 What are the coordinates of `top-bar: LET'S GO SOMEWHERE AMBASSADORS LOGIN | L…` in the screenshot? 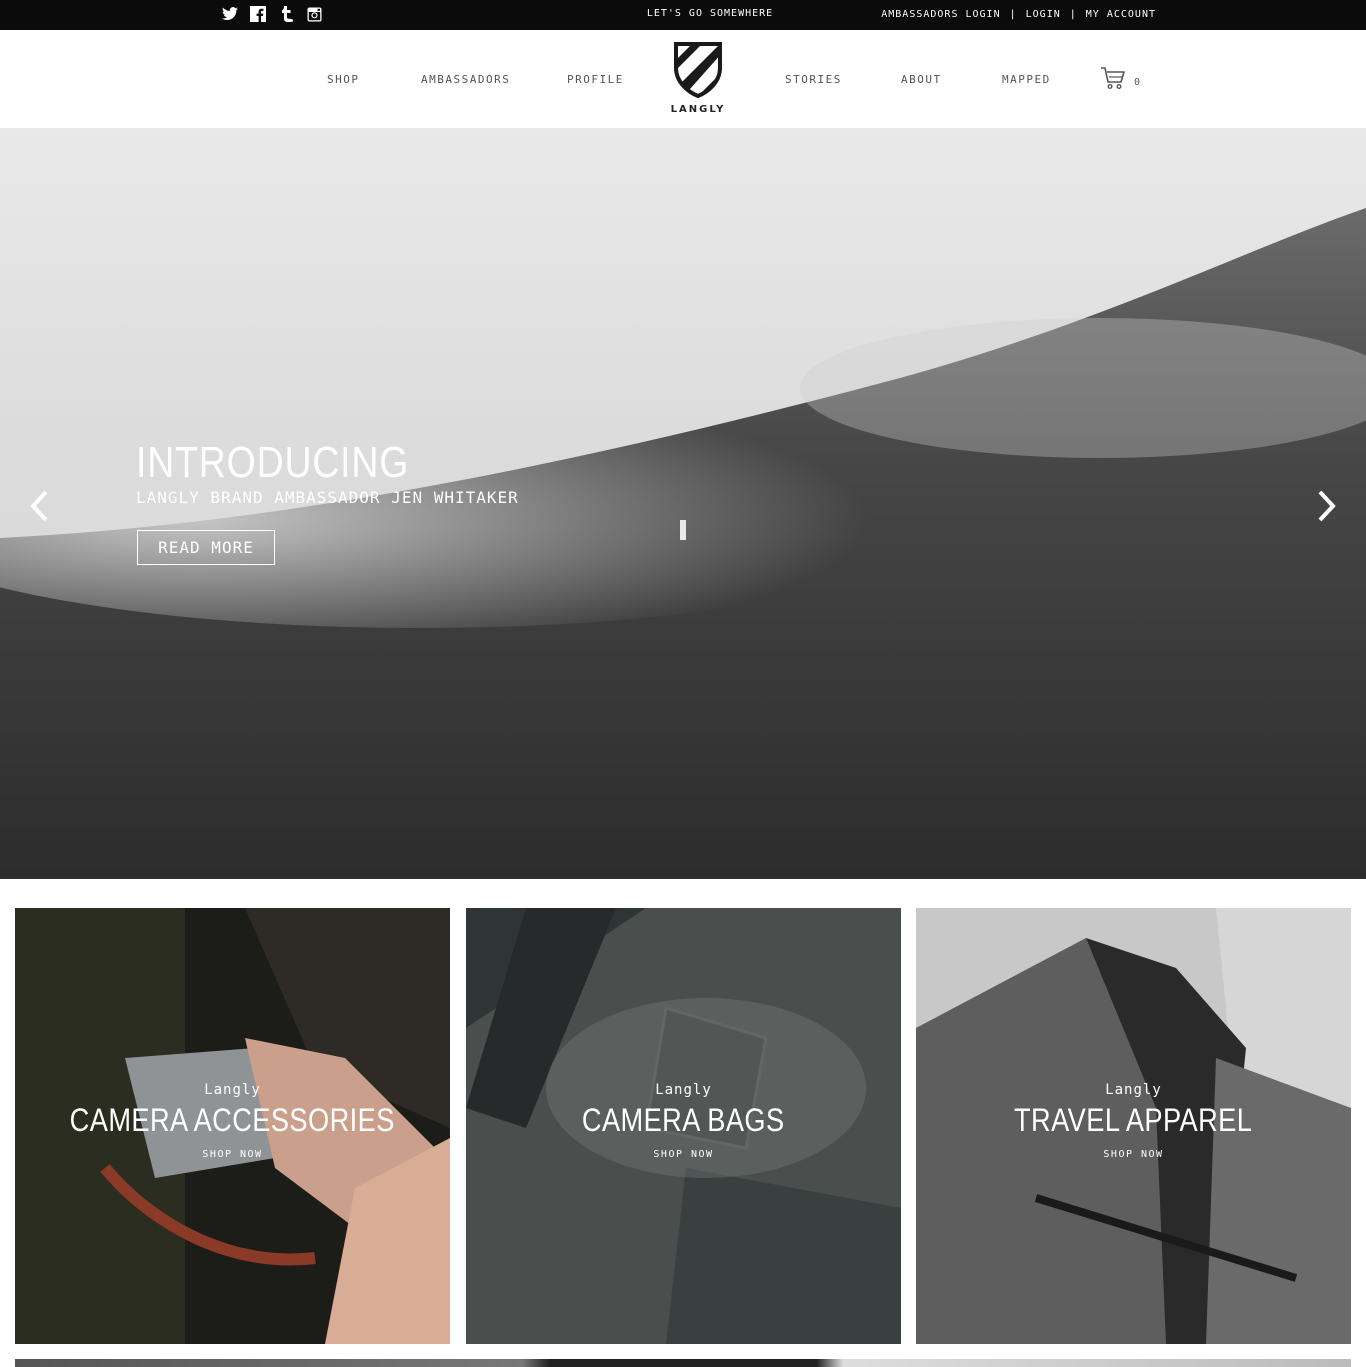 It's located at (683, 15).